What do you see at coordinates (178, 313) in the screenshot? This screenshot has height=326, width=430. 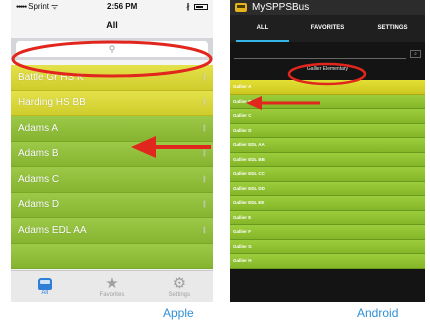 I see `apple-caption: Apple` at bounding box center [178, 313].